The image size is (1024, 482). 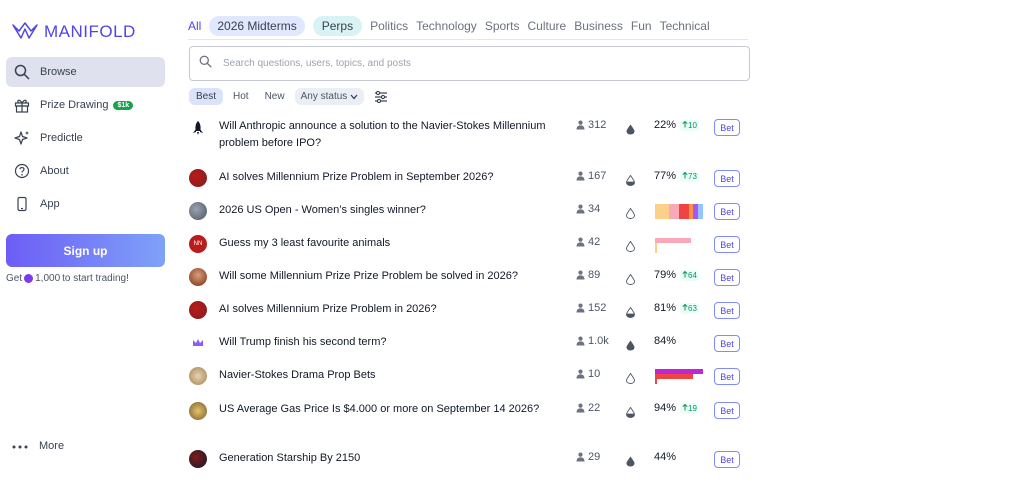 I want to click on sort-hot-button: Hot, so click(x=241, y=96).